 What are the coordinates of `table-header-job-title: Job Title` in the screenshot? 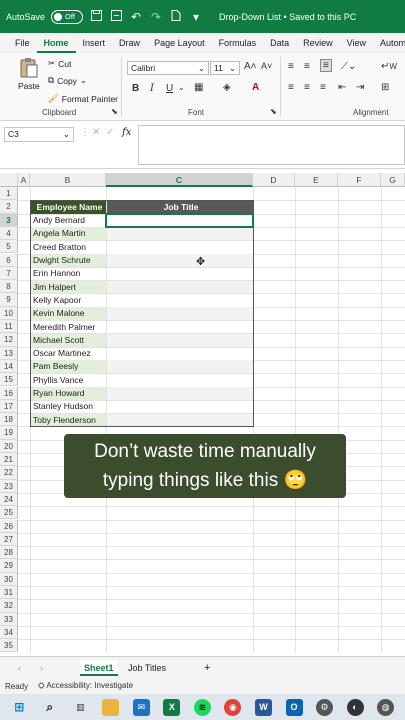 It's located at (180, 207).